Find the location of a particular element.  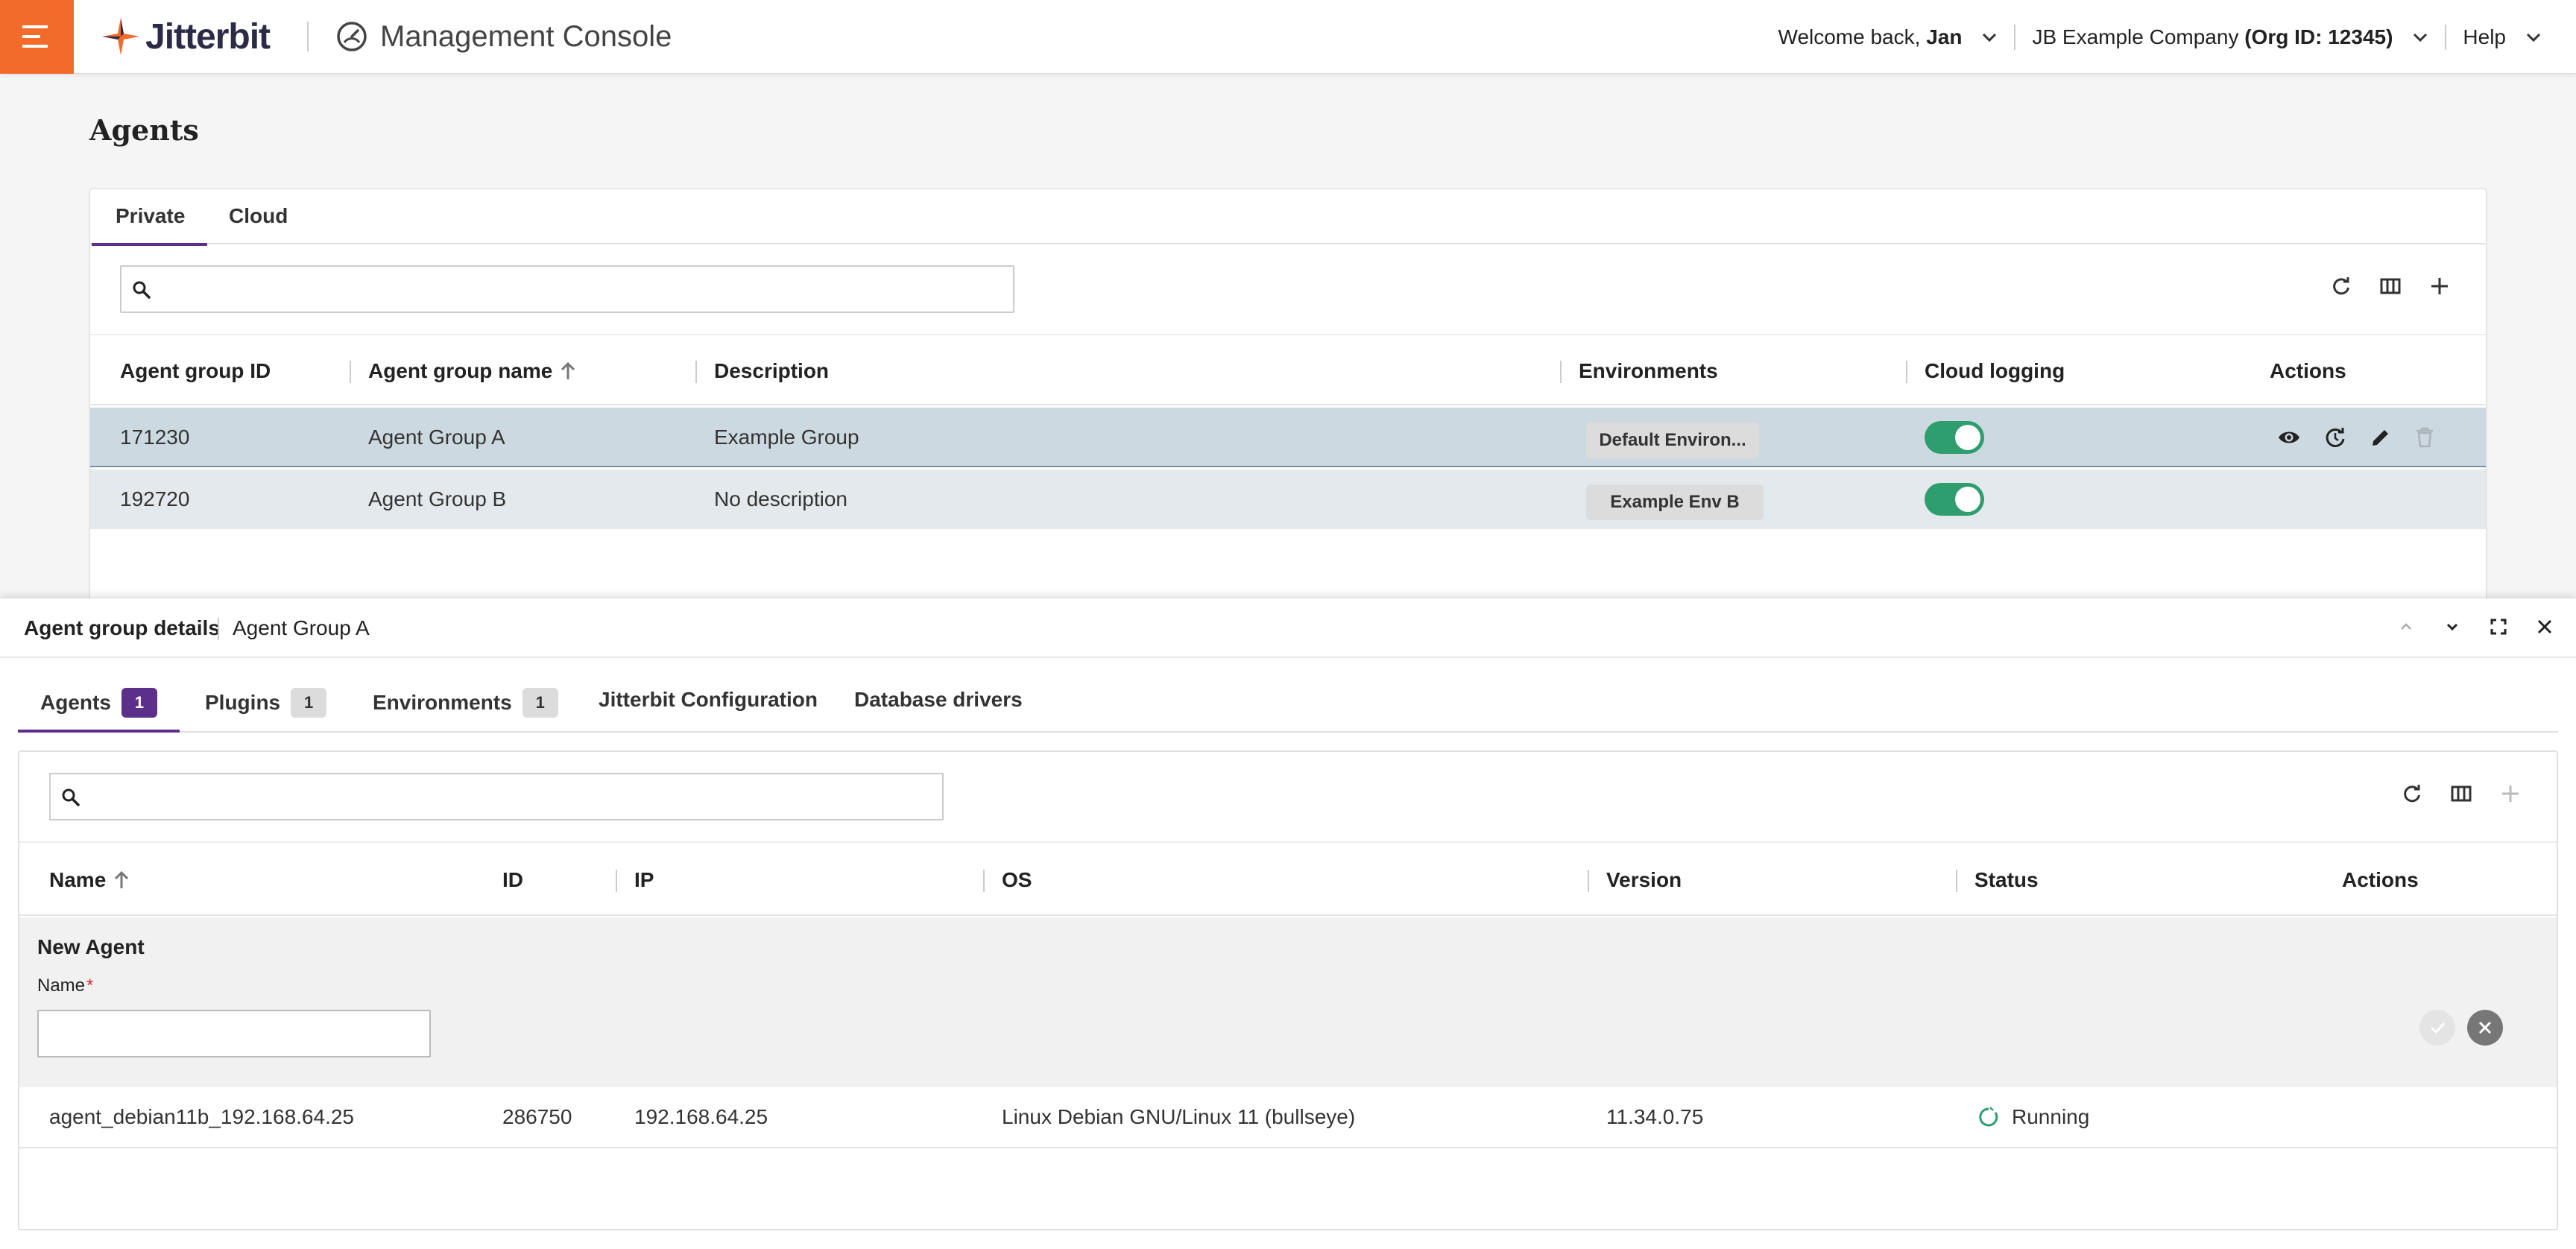

delete-icon is located at coordinates (2424, 437).